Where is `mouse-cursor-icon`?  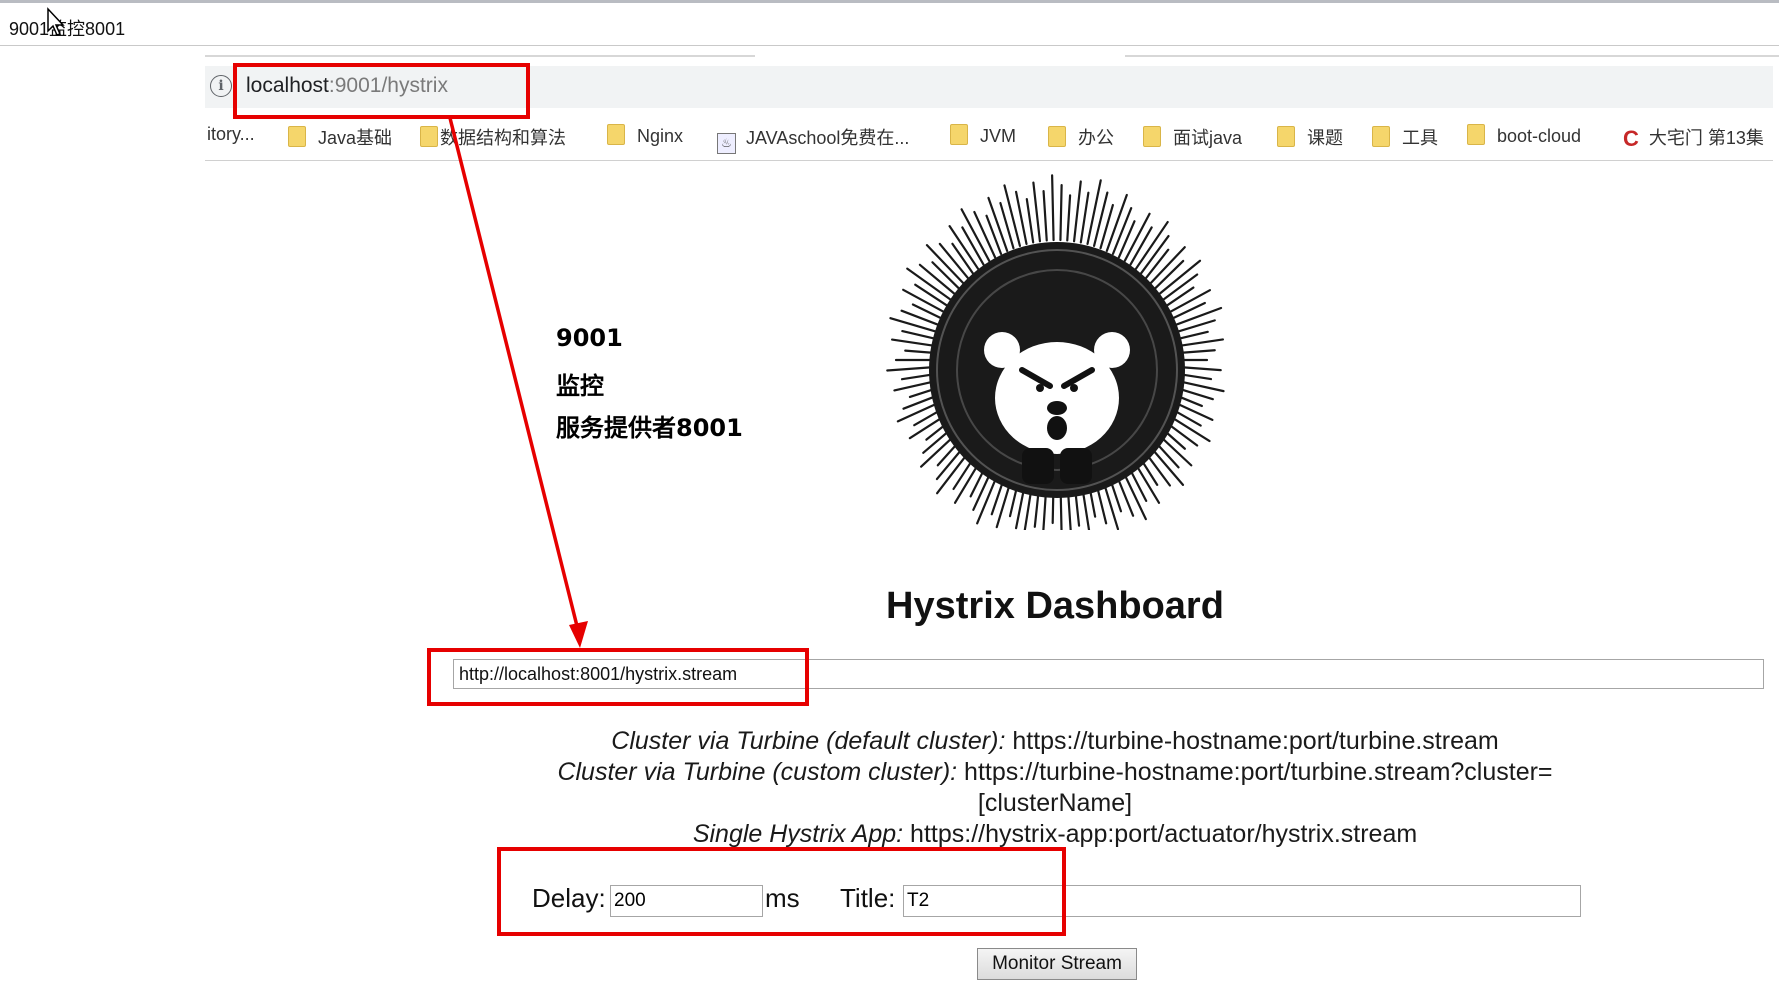 mouse-cursor-icon is located at coordinates (56, 21).